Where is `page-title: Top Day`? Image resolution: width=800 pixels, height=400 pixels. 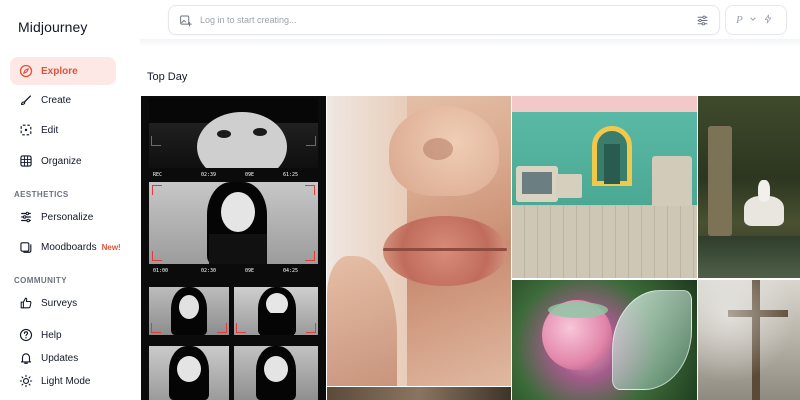
page-title: Top Day is located at coordinates (167, 77).